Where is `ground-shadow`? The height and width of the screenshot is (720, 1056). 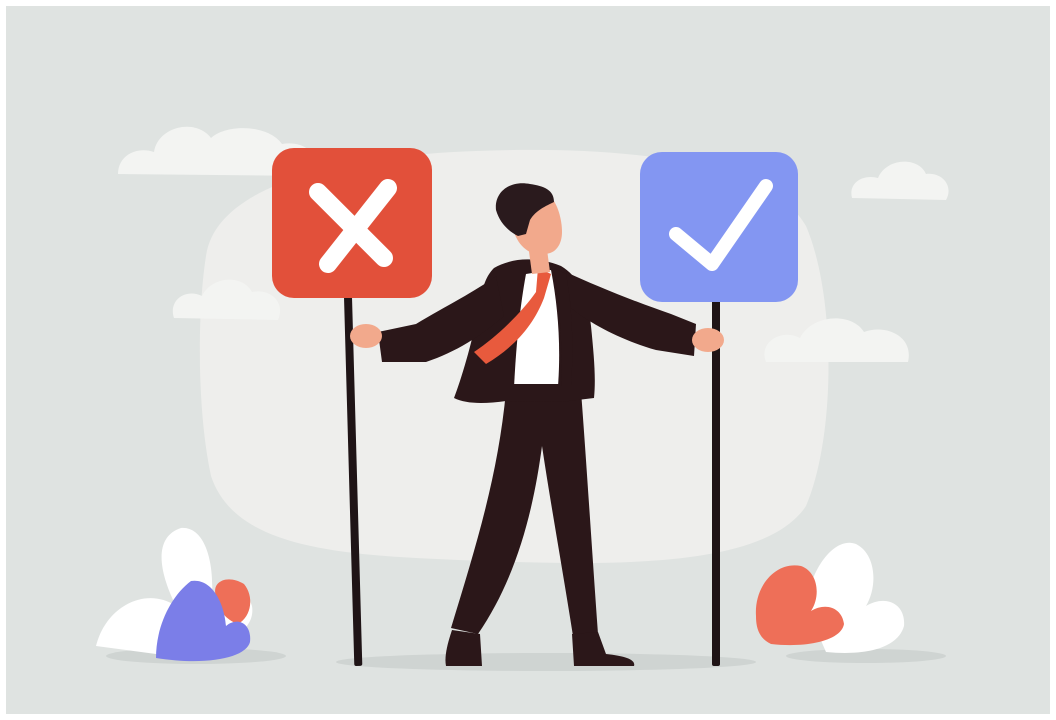
ground-shadow is located at coordinates (546, 662).